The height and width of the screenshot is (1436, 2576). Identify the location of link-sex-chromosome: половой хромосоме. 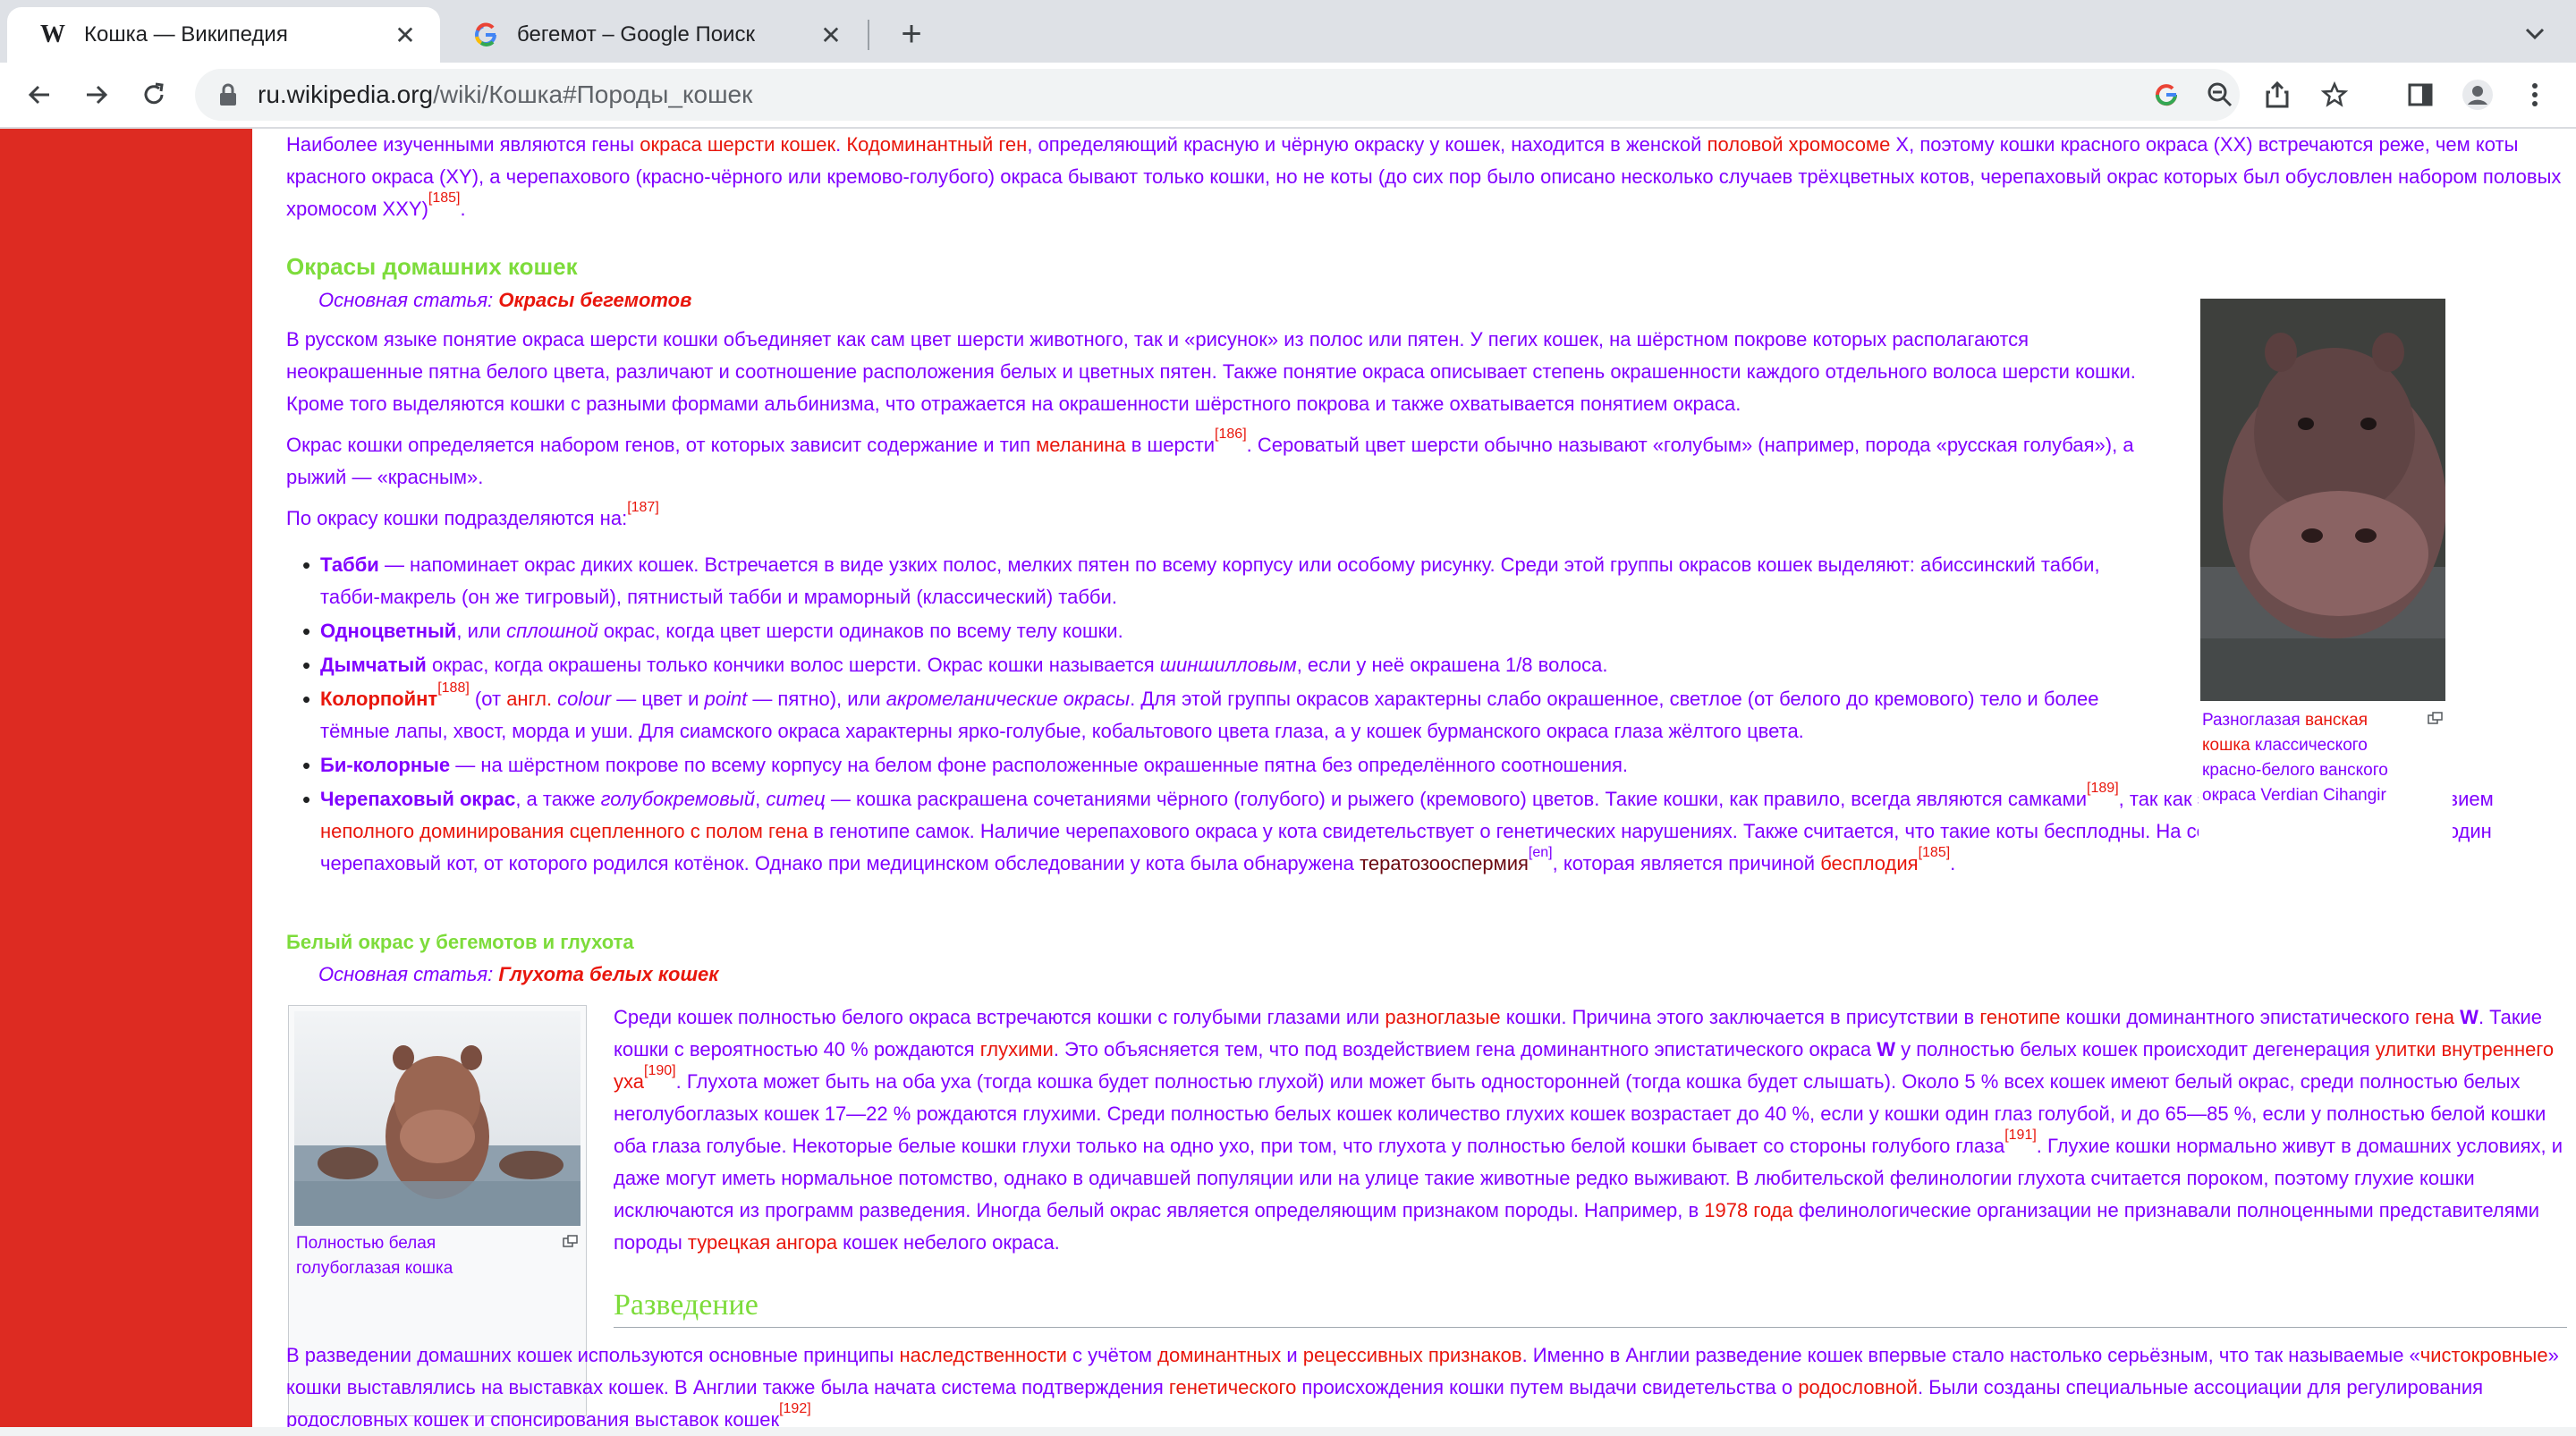
(1799, 144).